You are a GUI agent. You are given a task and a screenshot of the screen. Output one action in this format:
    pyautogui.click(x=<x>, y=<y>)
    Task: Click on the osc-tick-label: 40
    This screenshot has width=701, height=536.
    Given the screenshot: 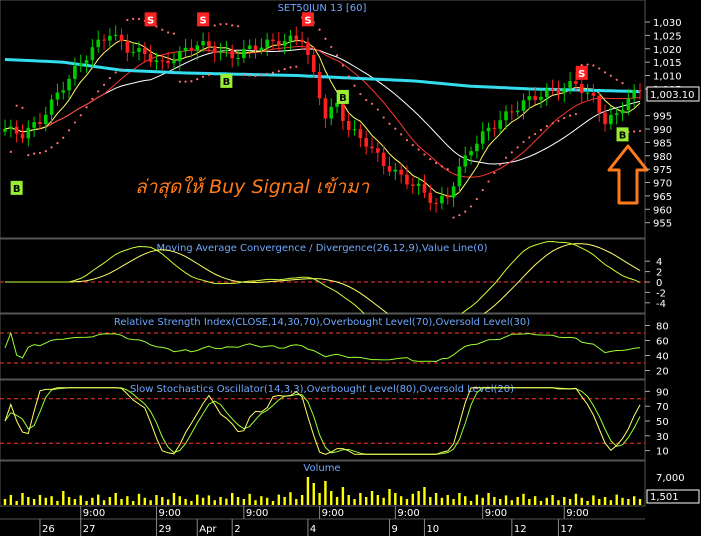 What is the action you would take?
    pyautogui.click(x=662, y=357)
    